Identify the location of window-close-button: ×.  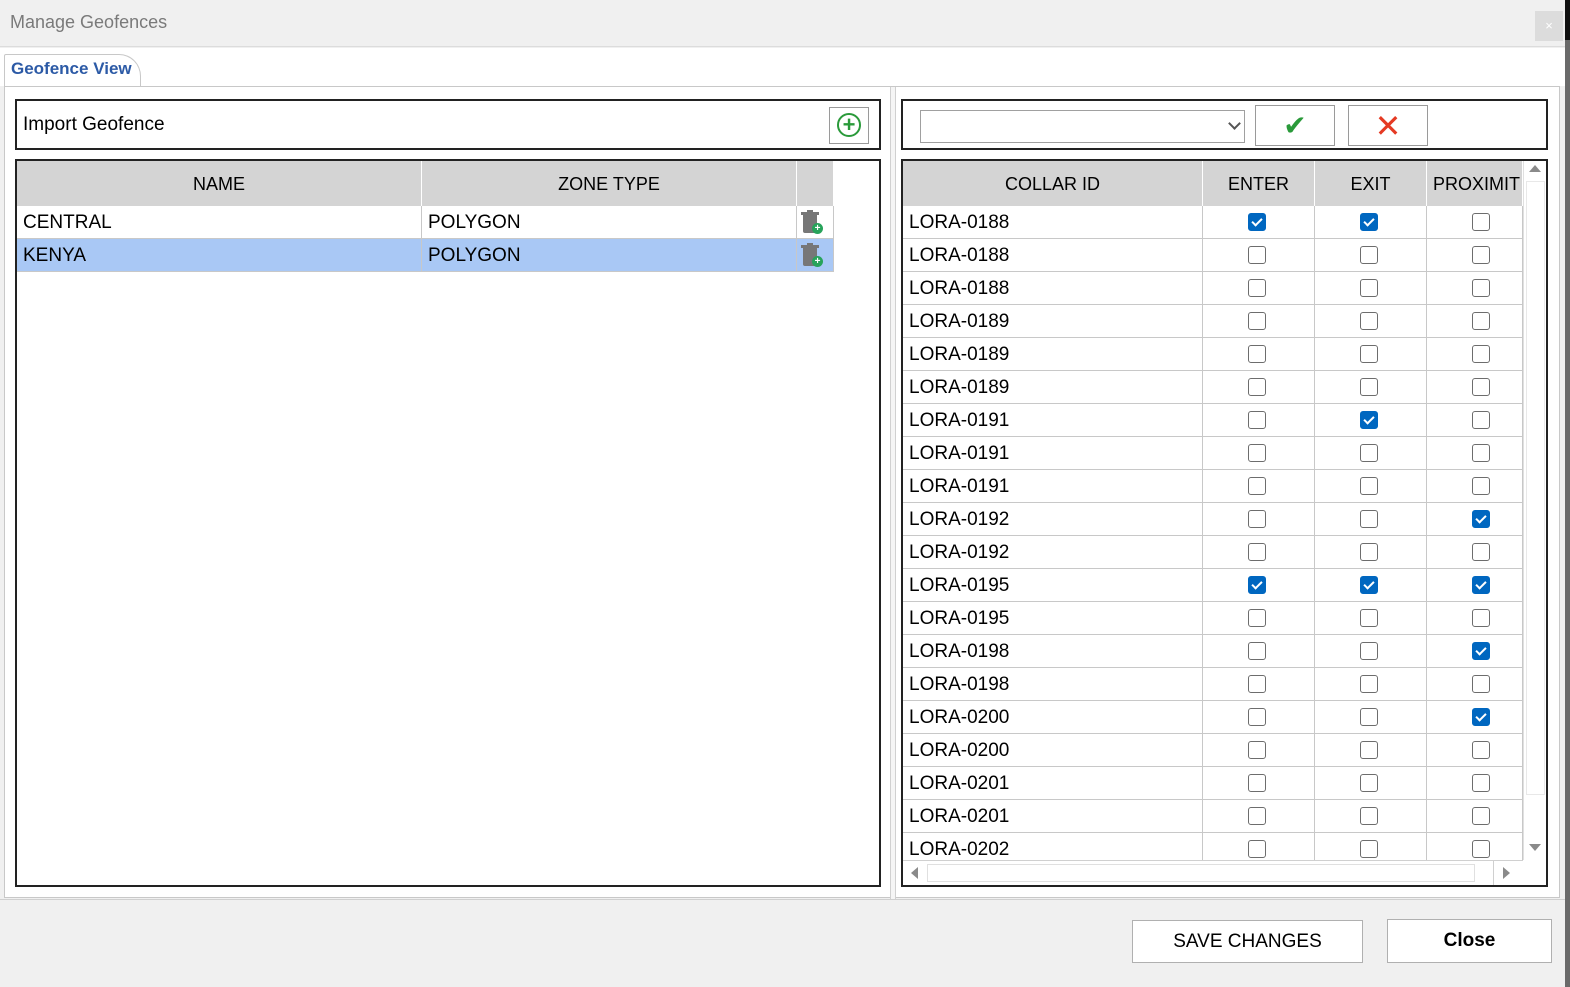
(1549, 26).